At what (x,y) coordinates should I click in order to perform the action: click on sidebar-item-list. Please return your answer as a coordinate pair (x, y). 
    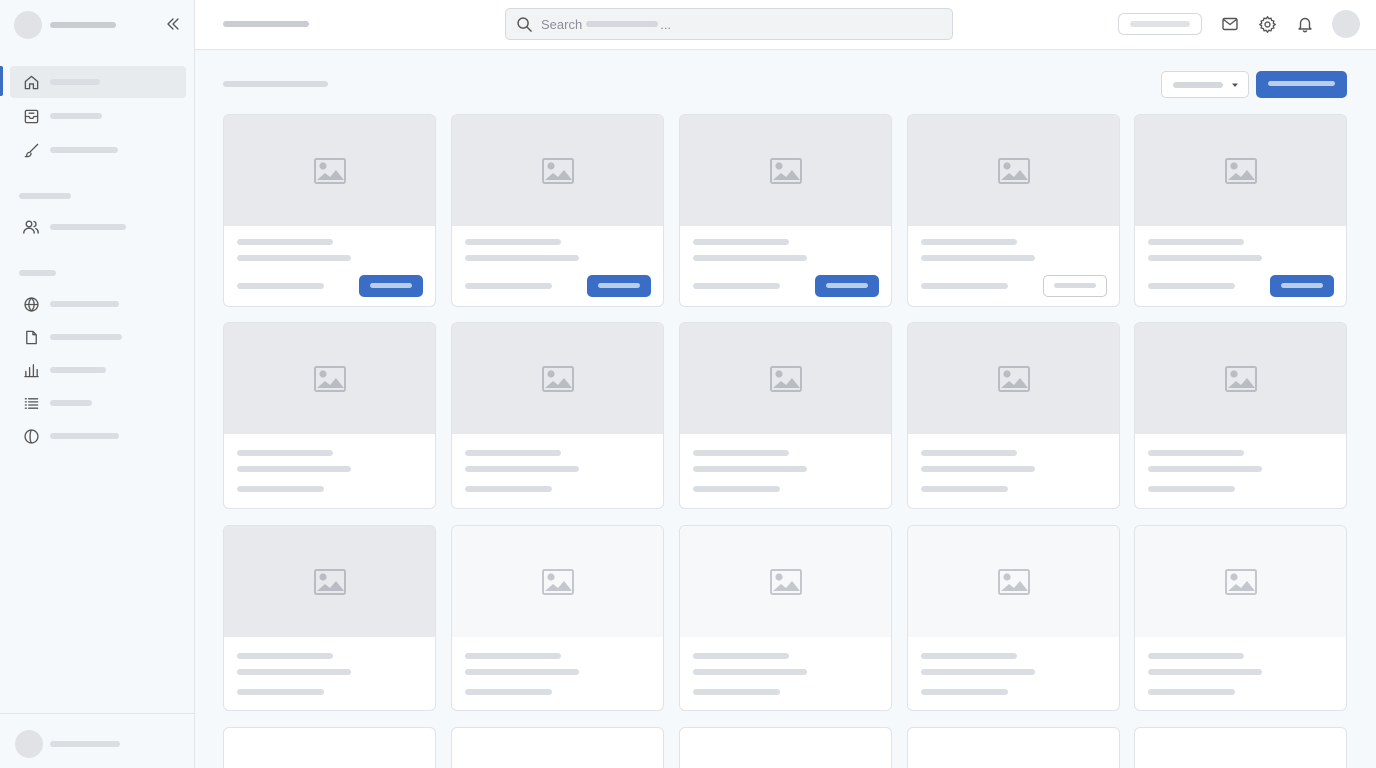
    Looking at the image, I should click on (98, 403).